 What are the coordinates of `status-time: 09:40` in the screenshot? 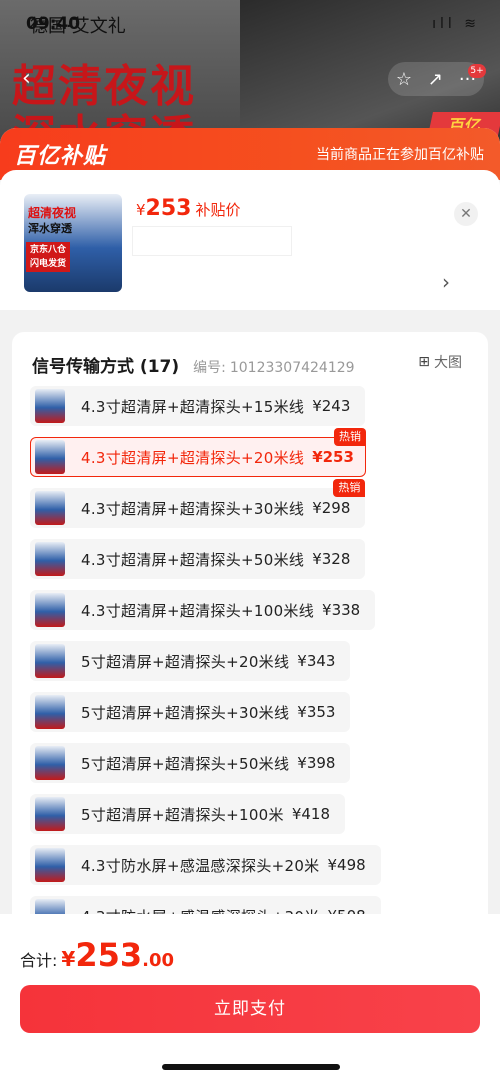 It's located at (53, 24).